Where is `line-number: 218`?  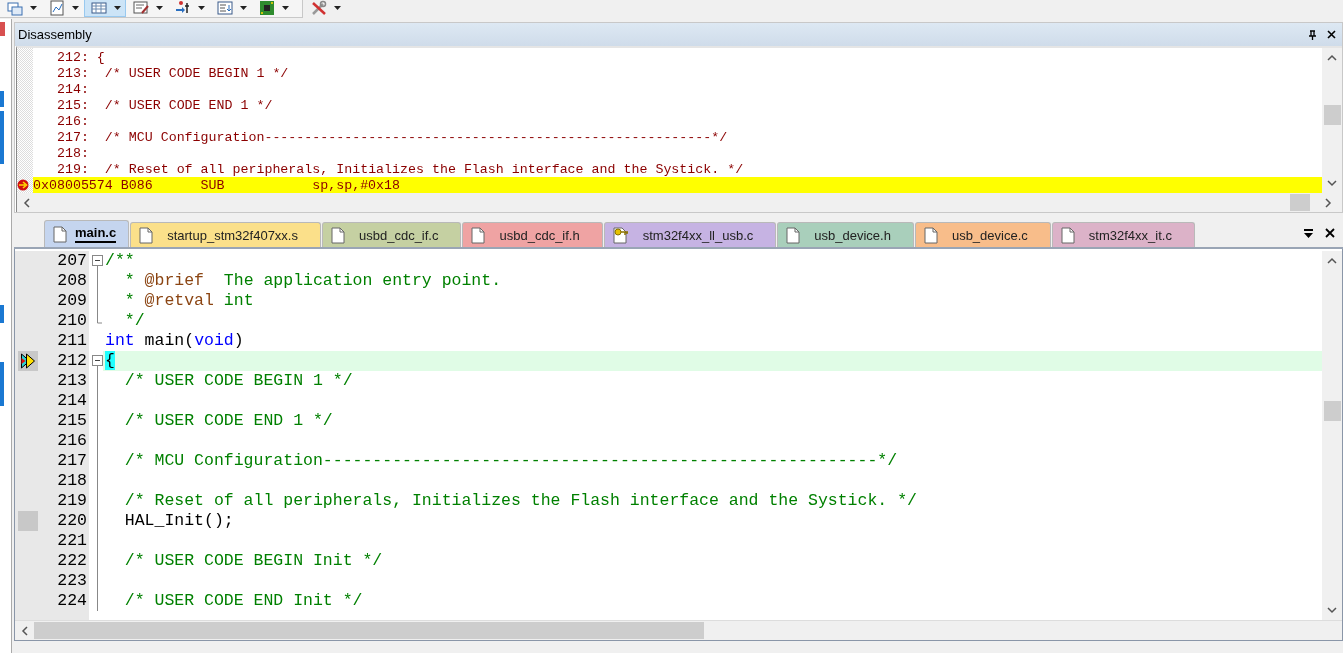
line-number: 218 is located at coordinates (71, 481).